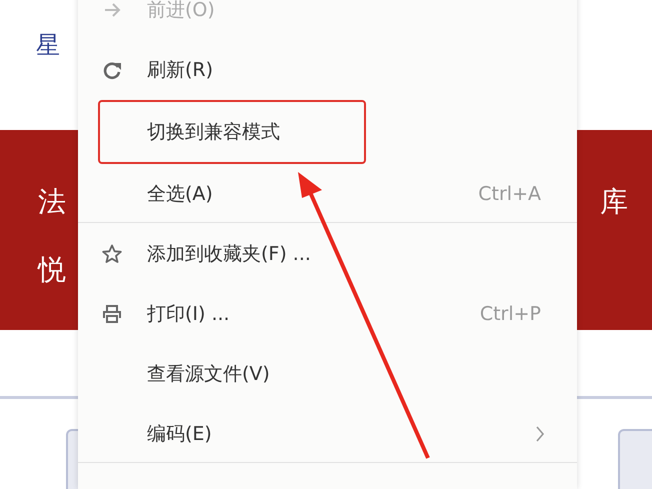 The image size is (652, 489). I want to click on menu-item: 刷新(R), so click(327, 70).